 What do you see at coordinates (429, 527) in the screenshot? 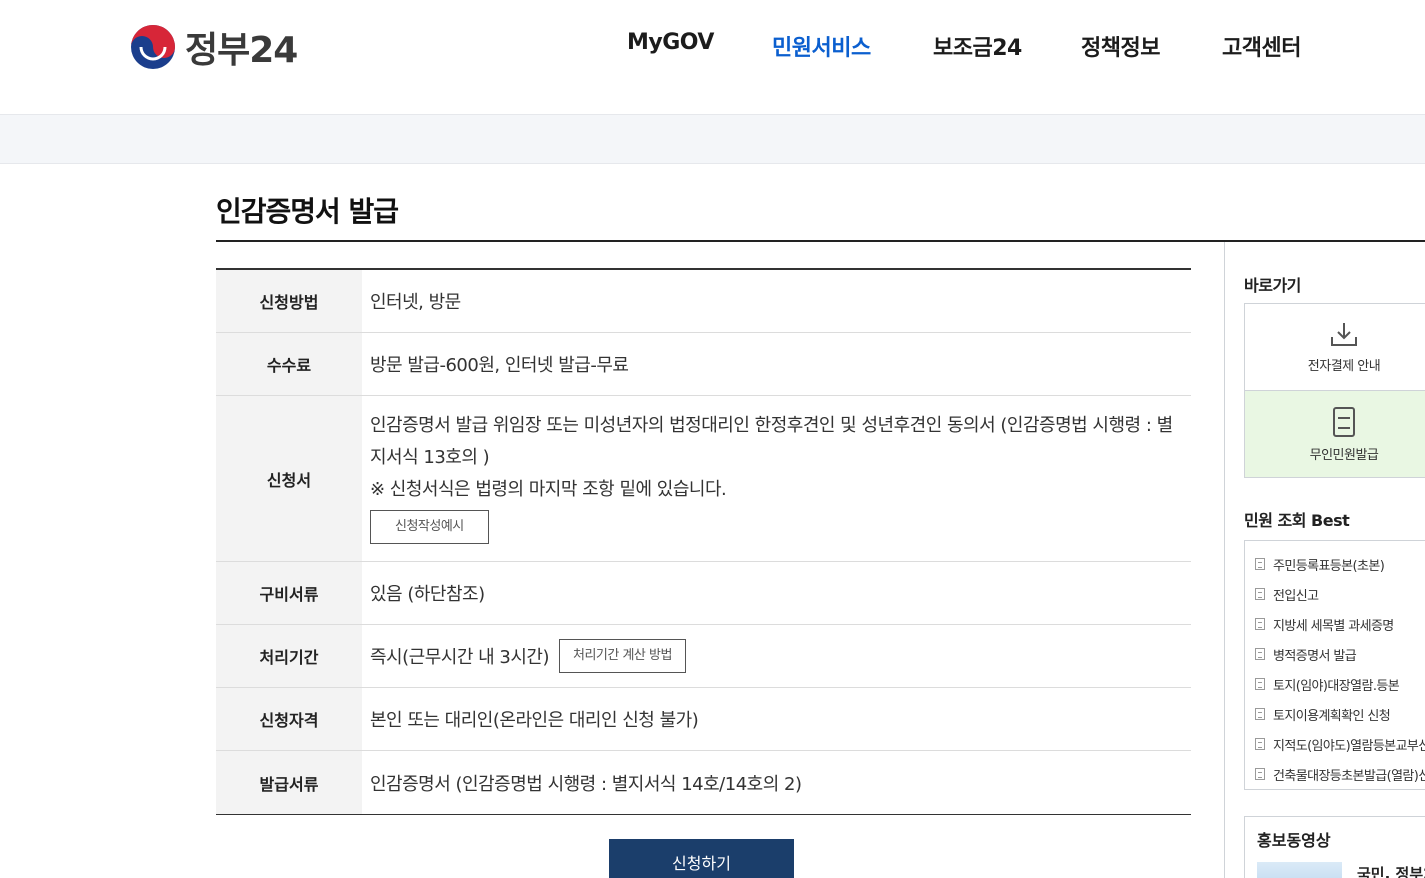
I see `form-example-button: 신청작성예시` at bounding box center [429, 527].